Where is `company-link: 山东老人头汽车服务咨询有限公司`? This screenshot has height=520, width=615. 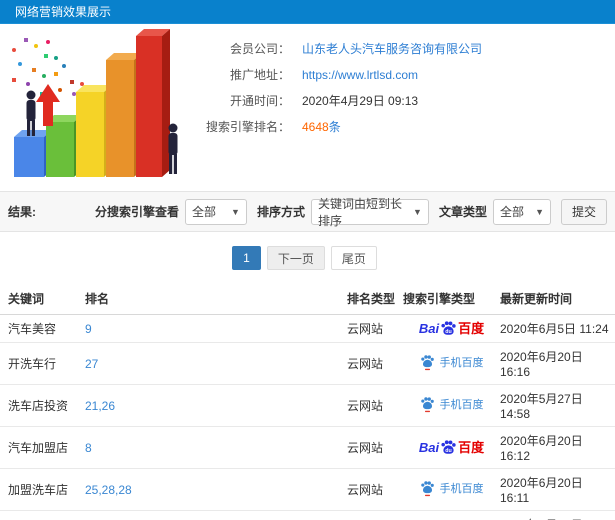
company-link: 山东老人头汽车服务咨询有限公司 is located at coordinates (392, 49).